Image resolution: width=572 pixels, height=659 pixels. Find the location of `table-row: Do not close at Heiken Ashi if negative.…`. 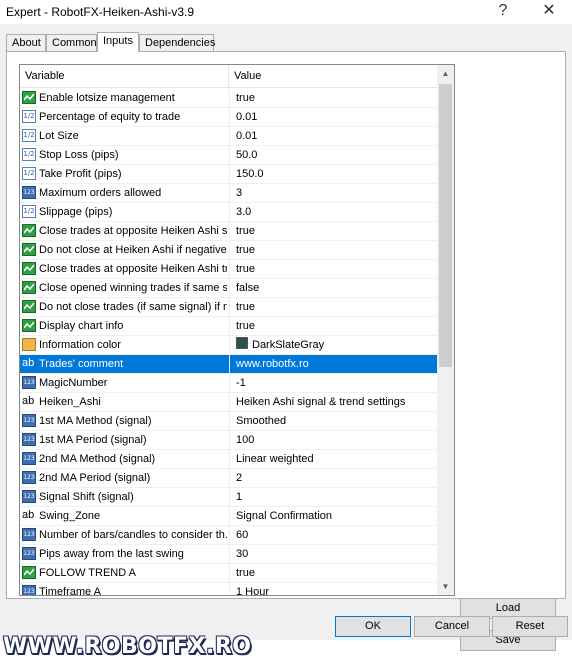

table-row: Do not close at Heiken Ashi if negative.… is located at coordinates (228, 250).